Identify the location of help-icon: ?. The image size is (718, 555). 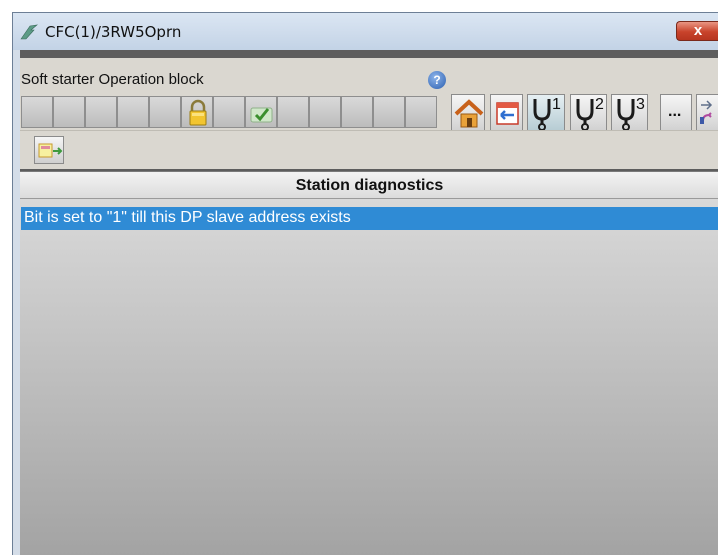
(437, 80).